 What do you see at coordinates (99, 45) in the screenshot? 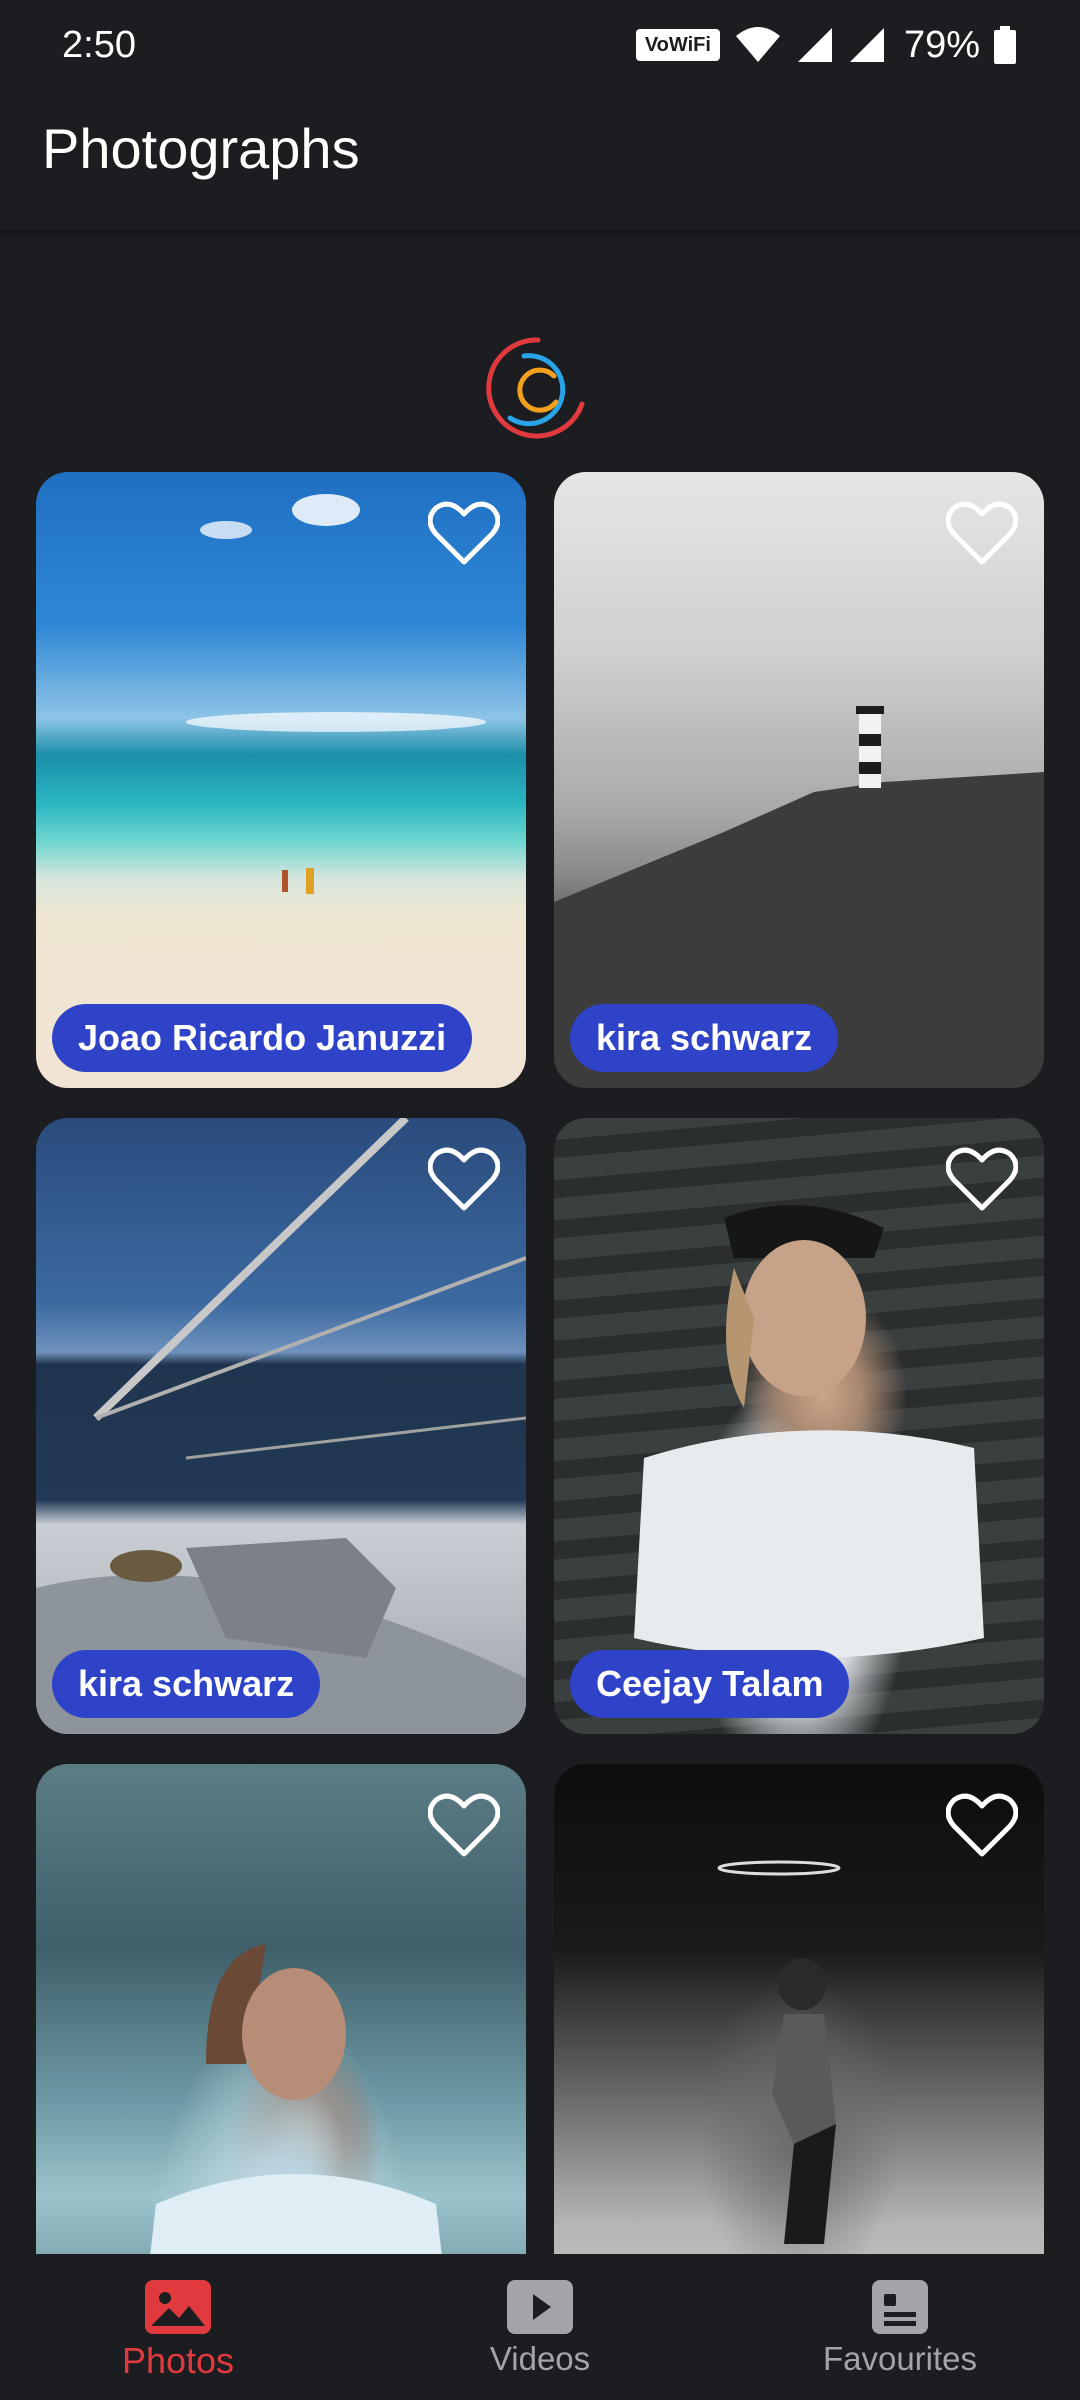
I see `status-time: 2:50` at bounding box center [99, 45].